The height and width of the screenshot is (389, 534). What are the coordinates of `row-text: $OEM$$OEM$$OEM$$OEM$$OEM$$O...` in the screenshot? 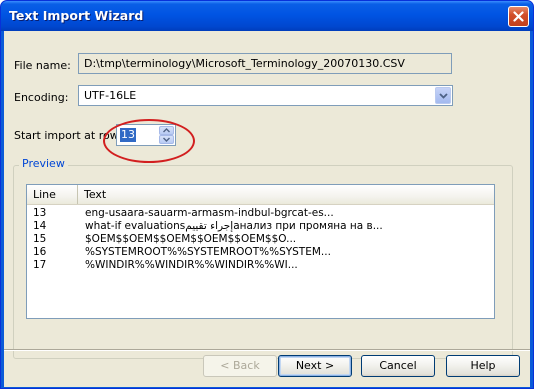 It's located at (191, 239).